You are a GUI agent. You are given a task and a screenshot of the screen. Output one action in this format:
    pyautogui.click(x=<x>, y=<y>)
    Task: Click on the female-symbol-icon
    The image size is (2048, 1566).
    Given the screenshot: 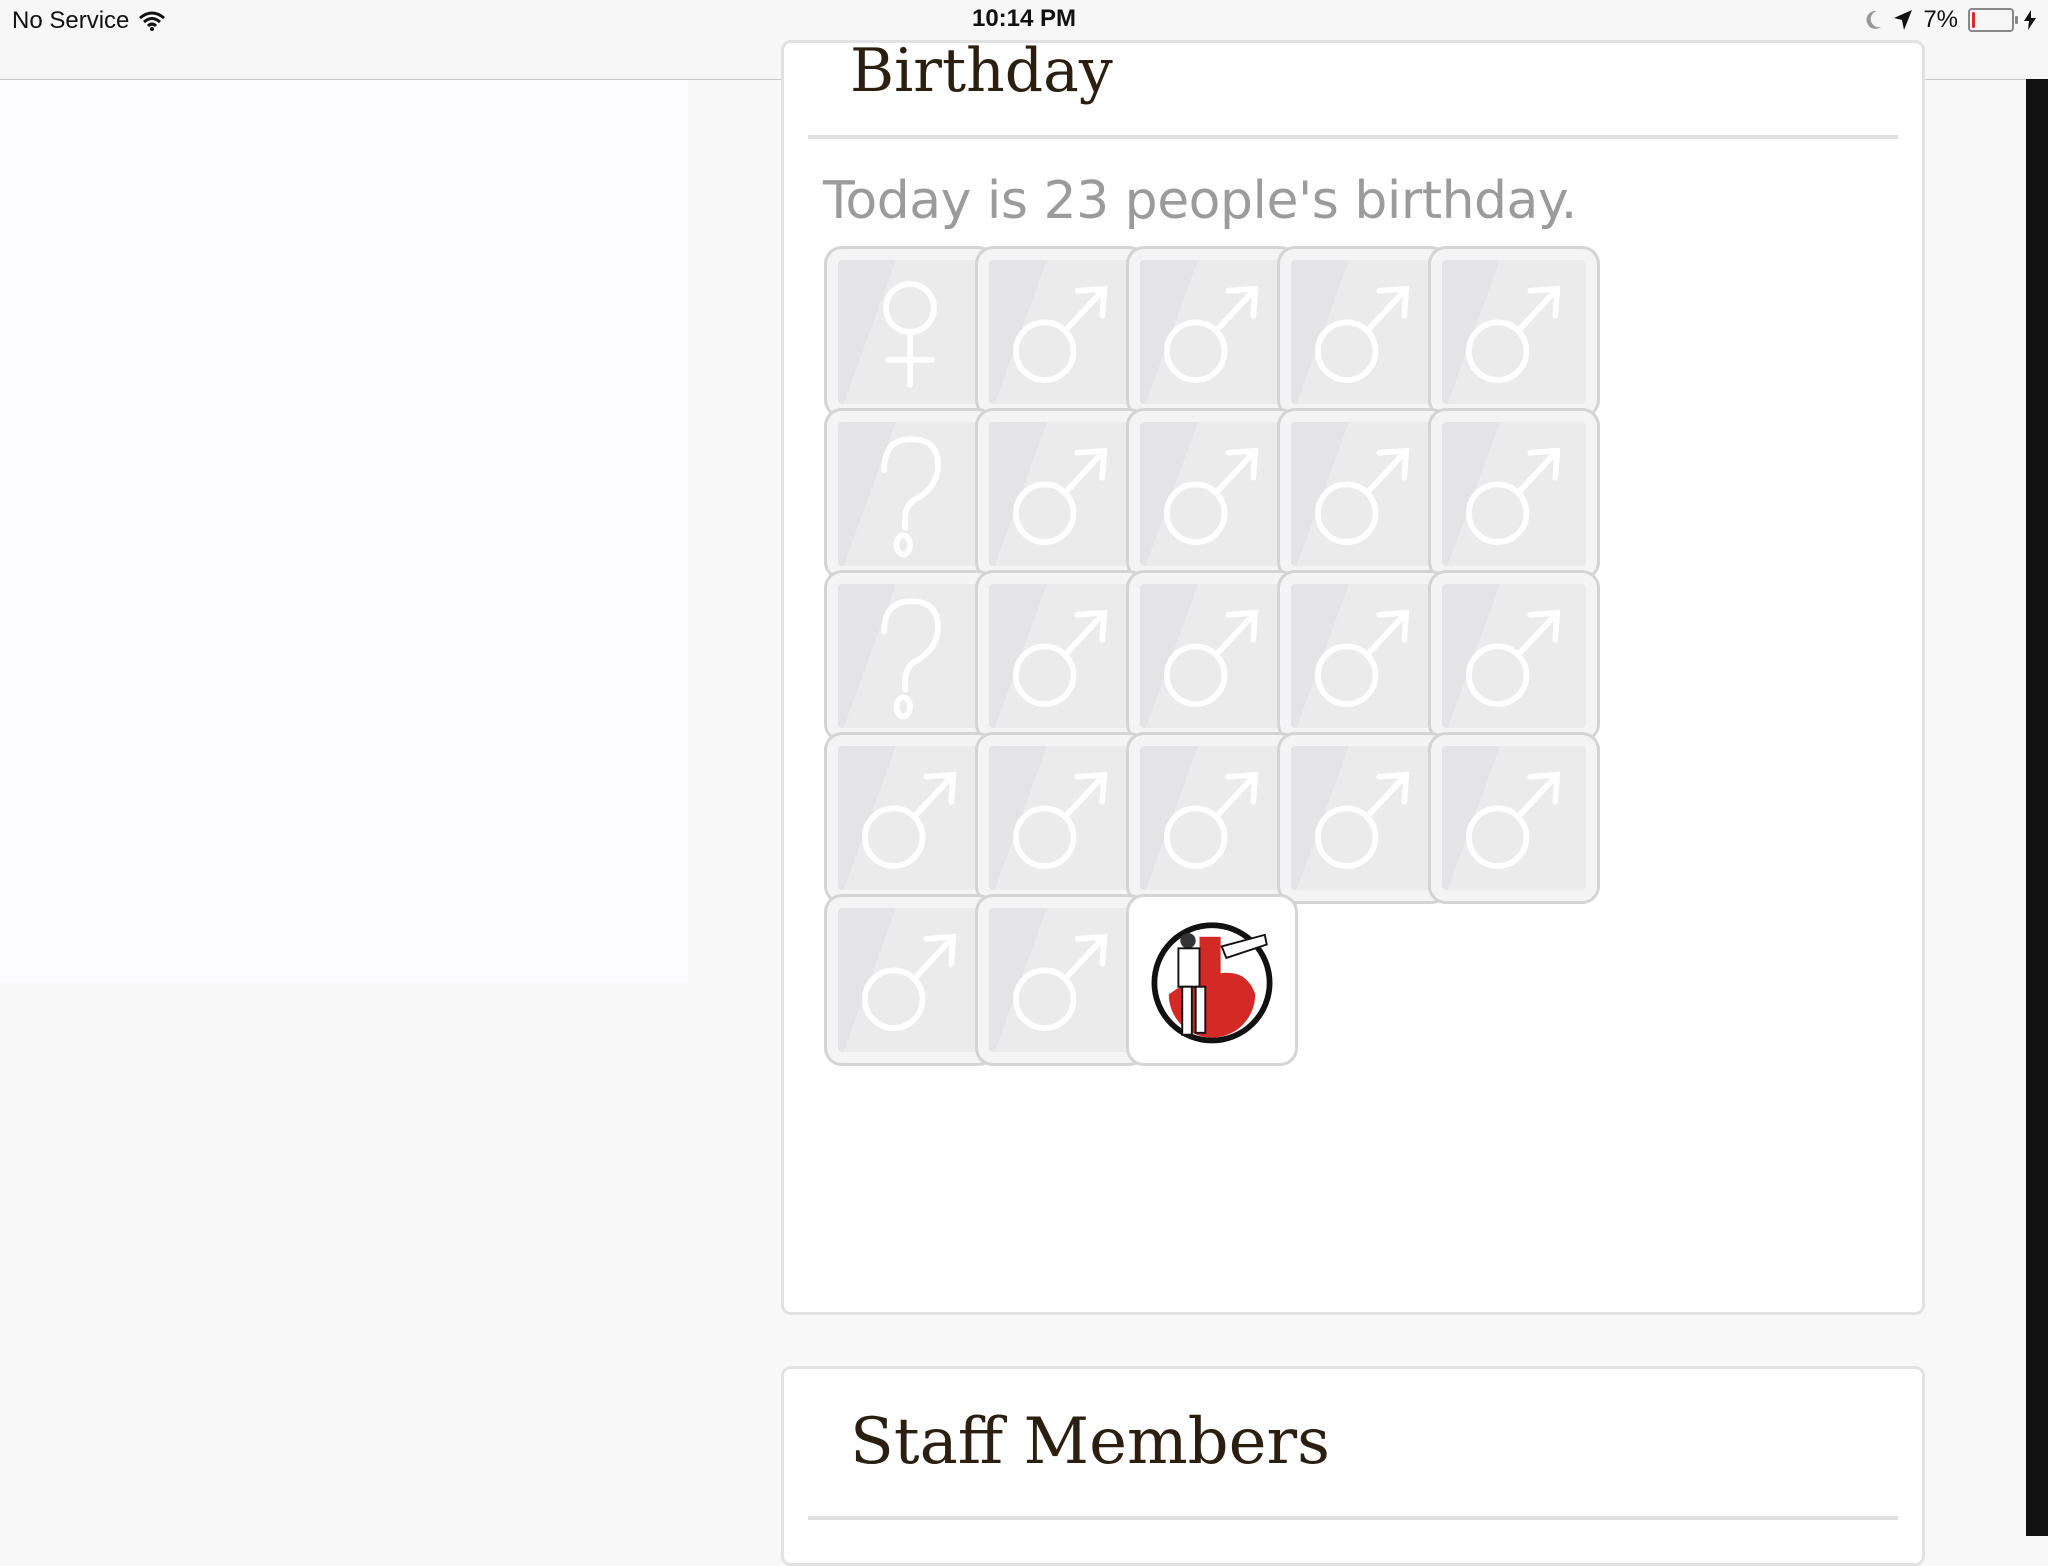 What is the action you would take?
    pyautogui.click(x=910, y=334)
    